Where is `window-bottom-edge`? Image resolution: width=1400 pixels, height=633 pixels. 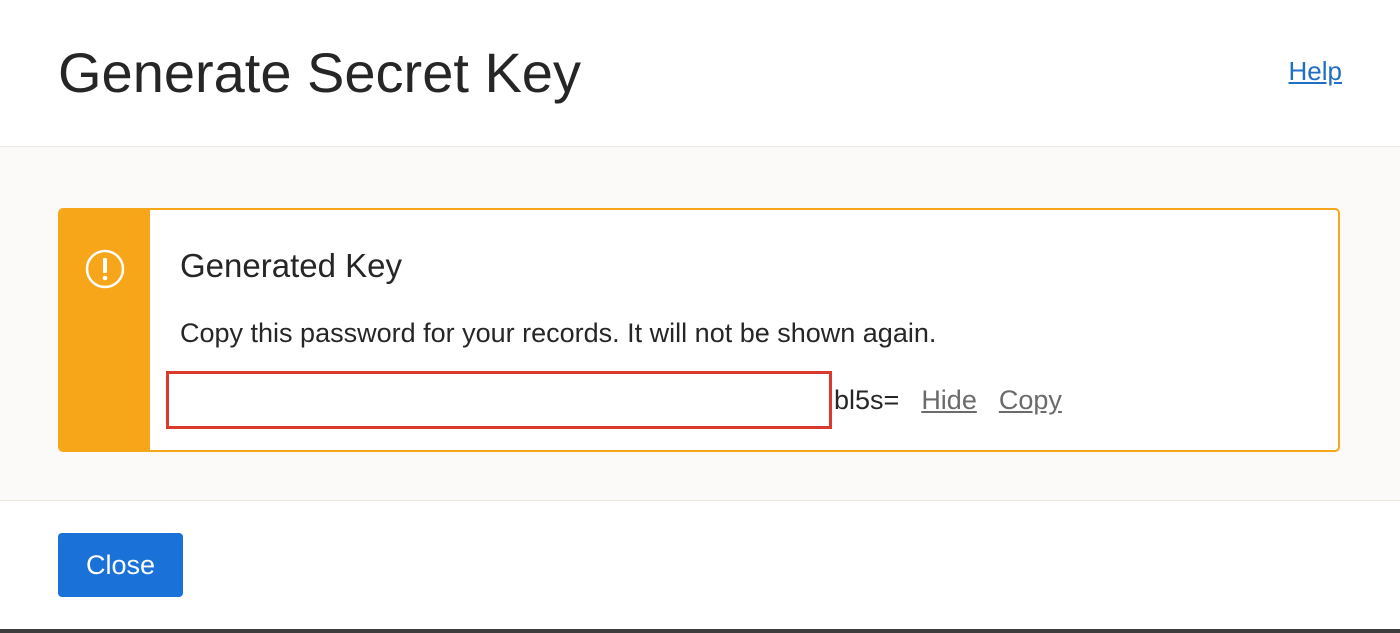
window-bottom-edge is located at coordinates (700, 631).